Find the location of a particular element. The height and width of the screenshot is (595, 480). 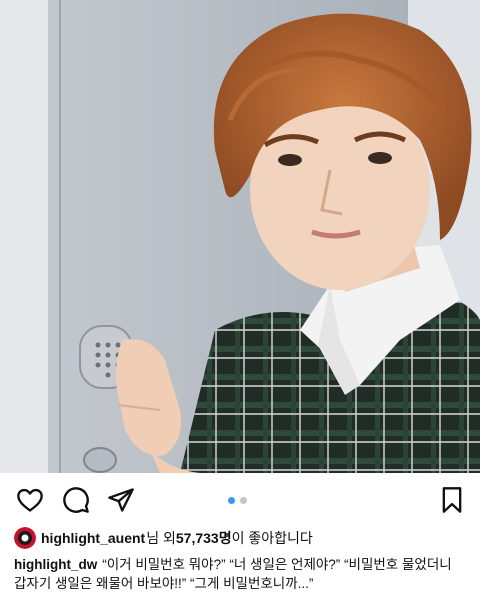

likes-summary: highlight_auent 님 외 57,733명 이 좋아합니다 is located at coordinates (163, 538).